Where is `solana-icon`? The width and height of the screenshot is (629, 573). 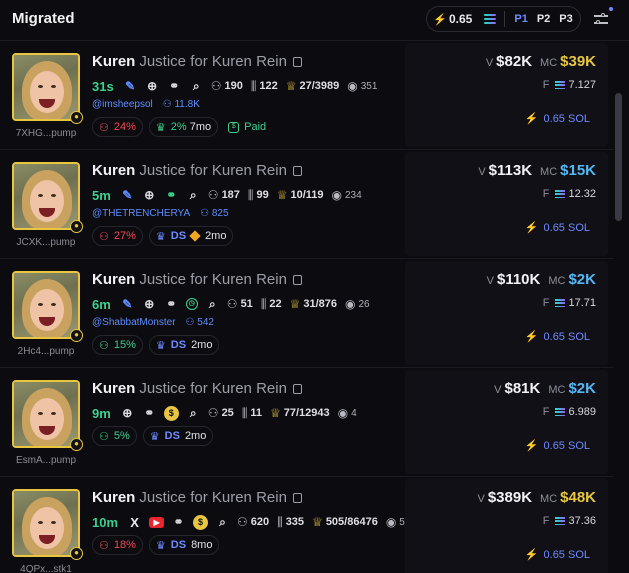 solana-icon is located at coordinates (560, 303).